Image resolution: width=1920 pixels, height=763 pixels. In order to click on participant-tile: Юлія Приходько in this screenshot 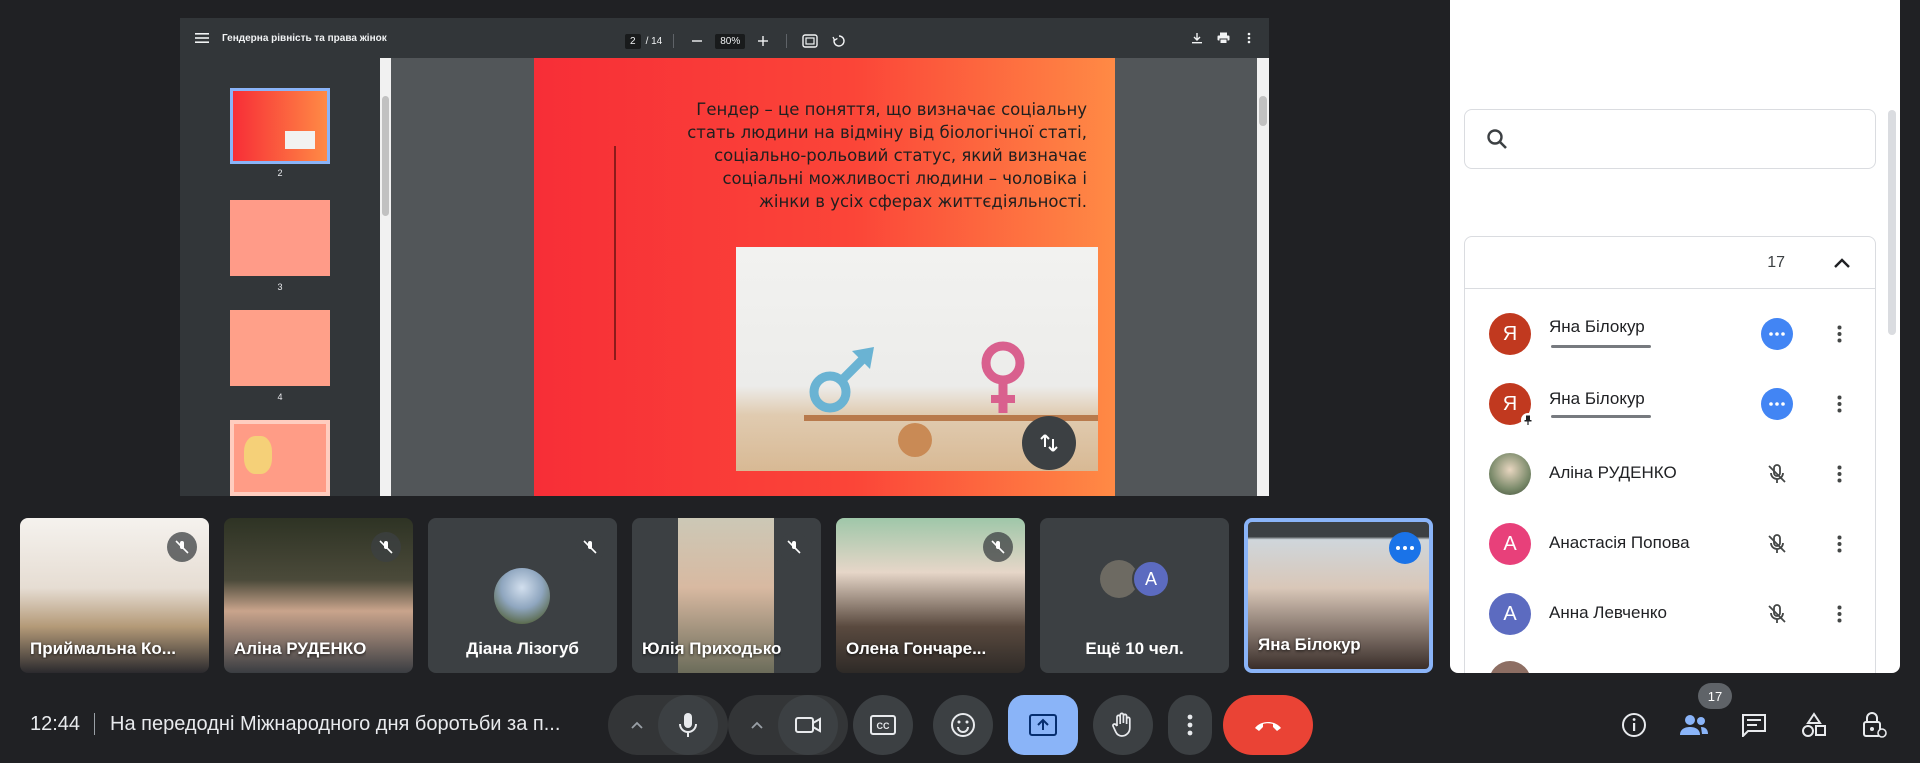, I will do `click(726, 595)`.